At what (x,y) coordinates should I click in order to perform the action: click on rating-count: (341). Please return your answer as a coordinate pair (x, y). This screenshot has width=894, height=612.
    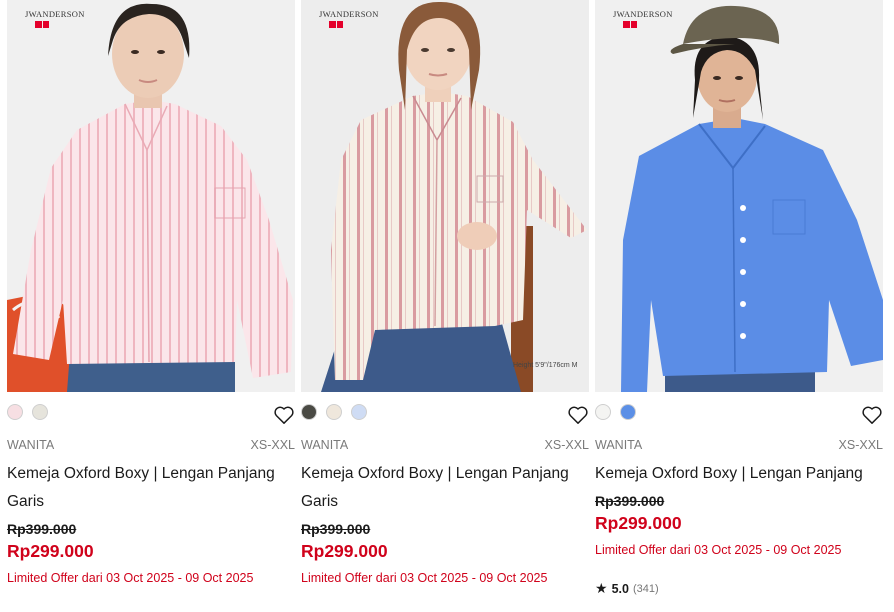
    Looking at the image, I should click on (645, 588).